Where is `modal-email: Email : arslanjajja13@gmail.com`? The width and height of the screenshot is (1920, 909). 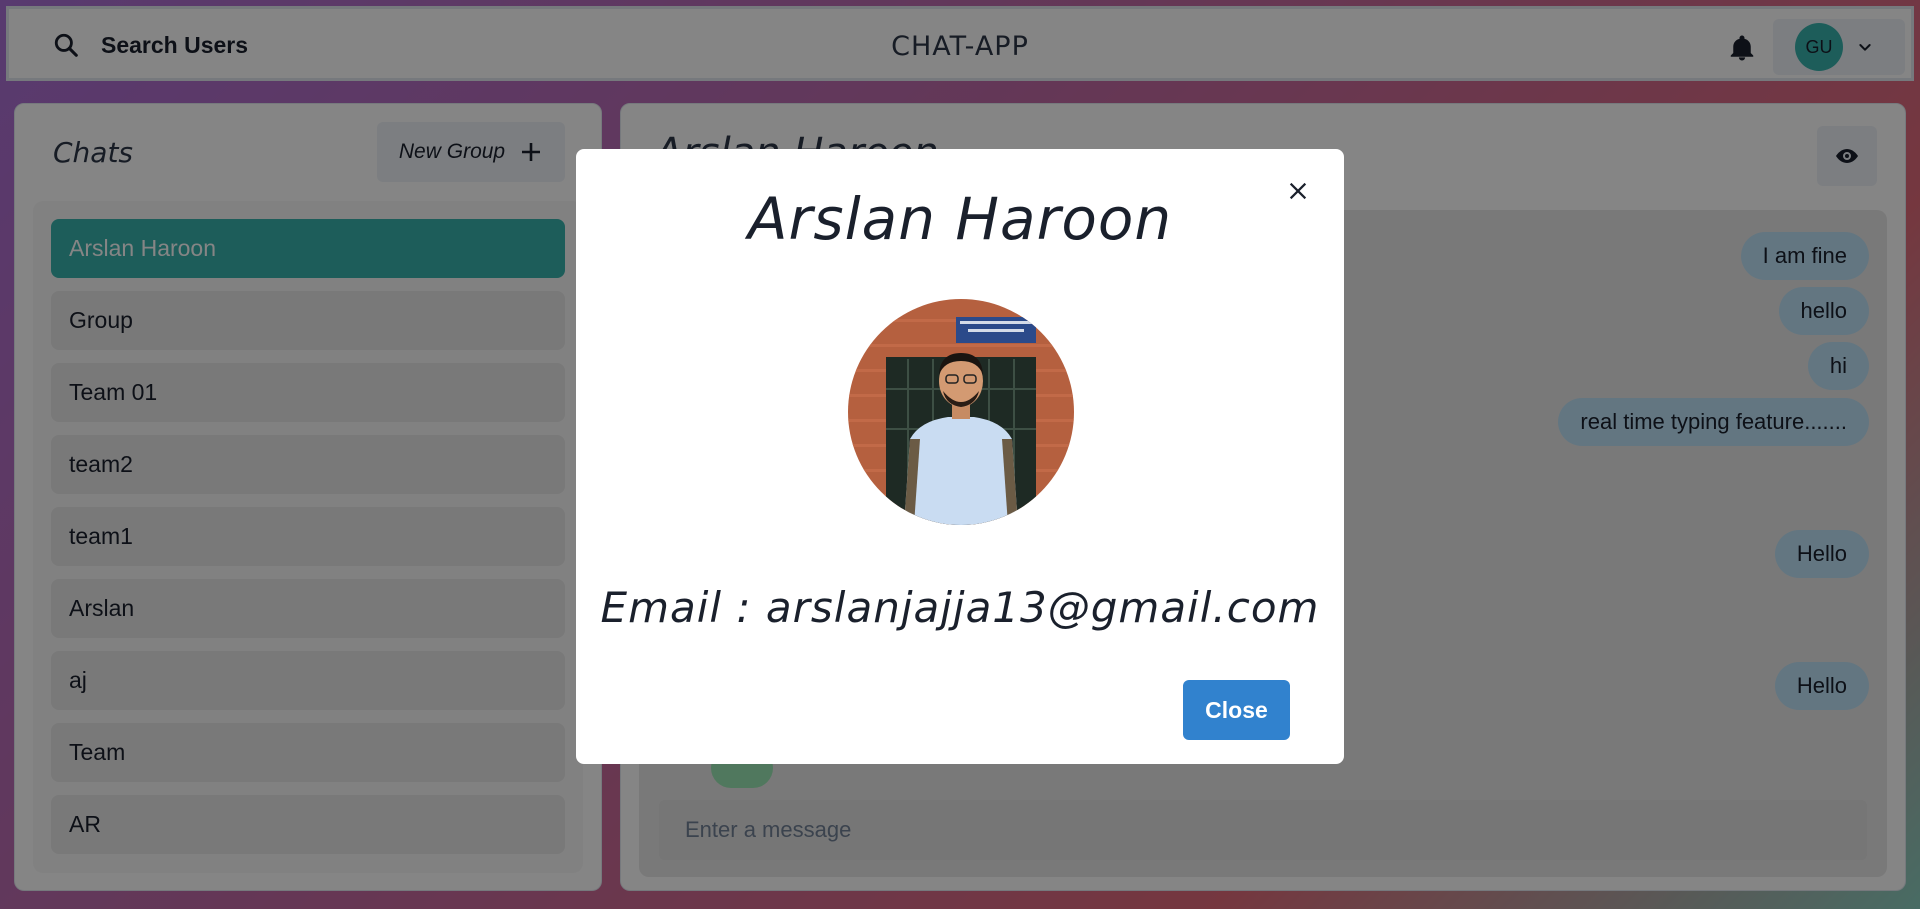
modal-email: Email : arslanjajja13@gmail.com is located at coordinates (960, 607).